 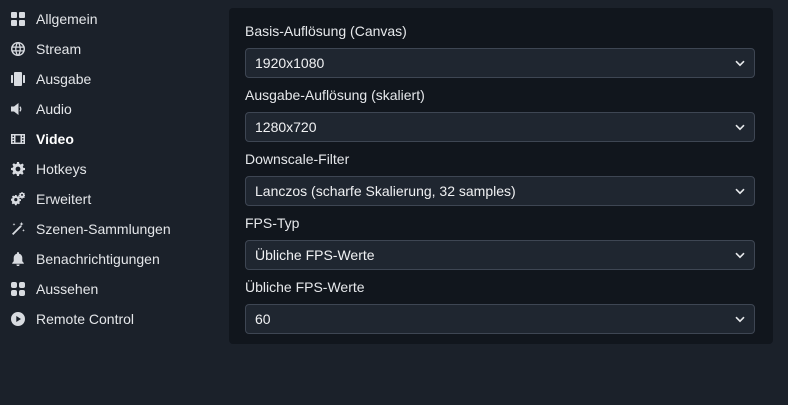 What do you see at coordinates (55, 139) in the screenshot?
I see `sidebar-item-label: Video` at bounding box center [55, 139].